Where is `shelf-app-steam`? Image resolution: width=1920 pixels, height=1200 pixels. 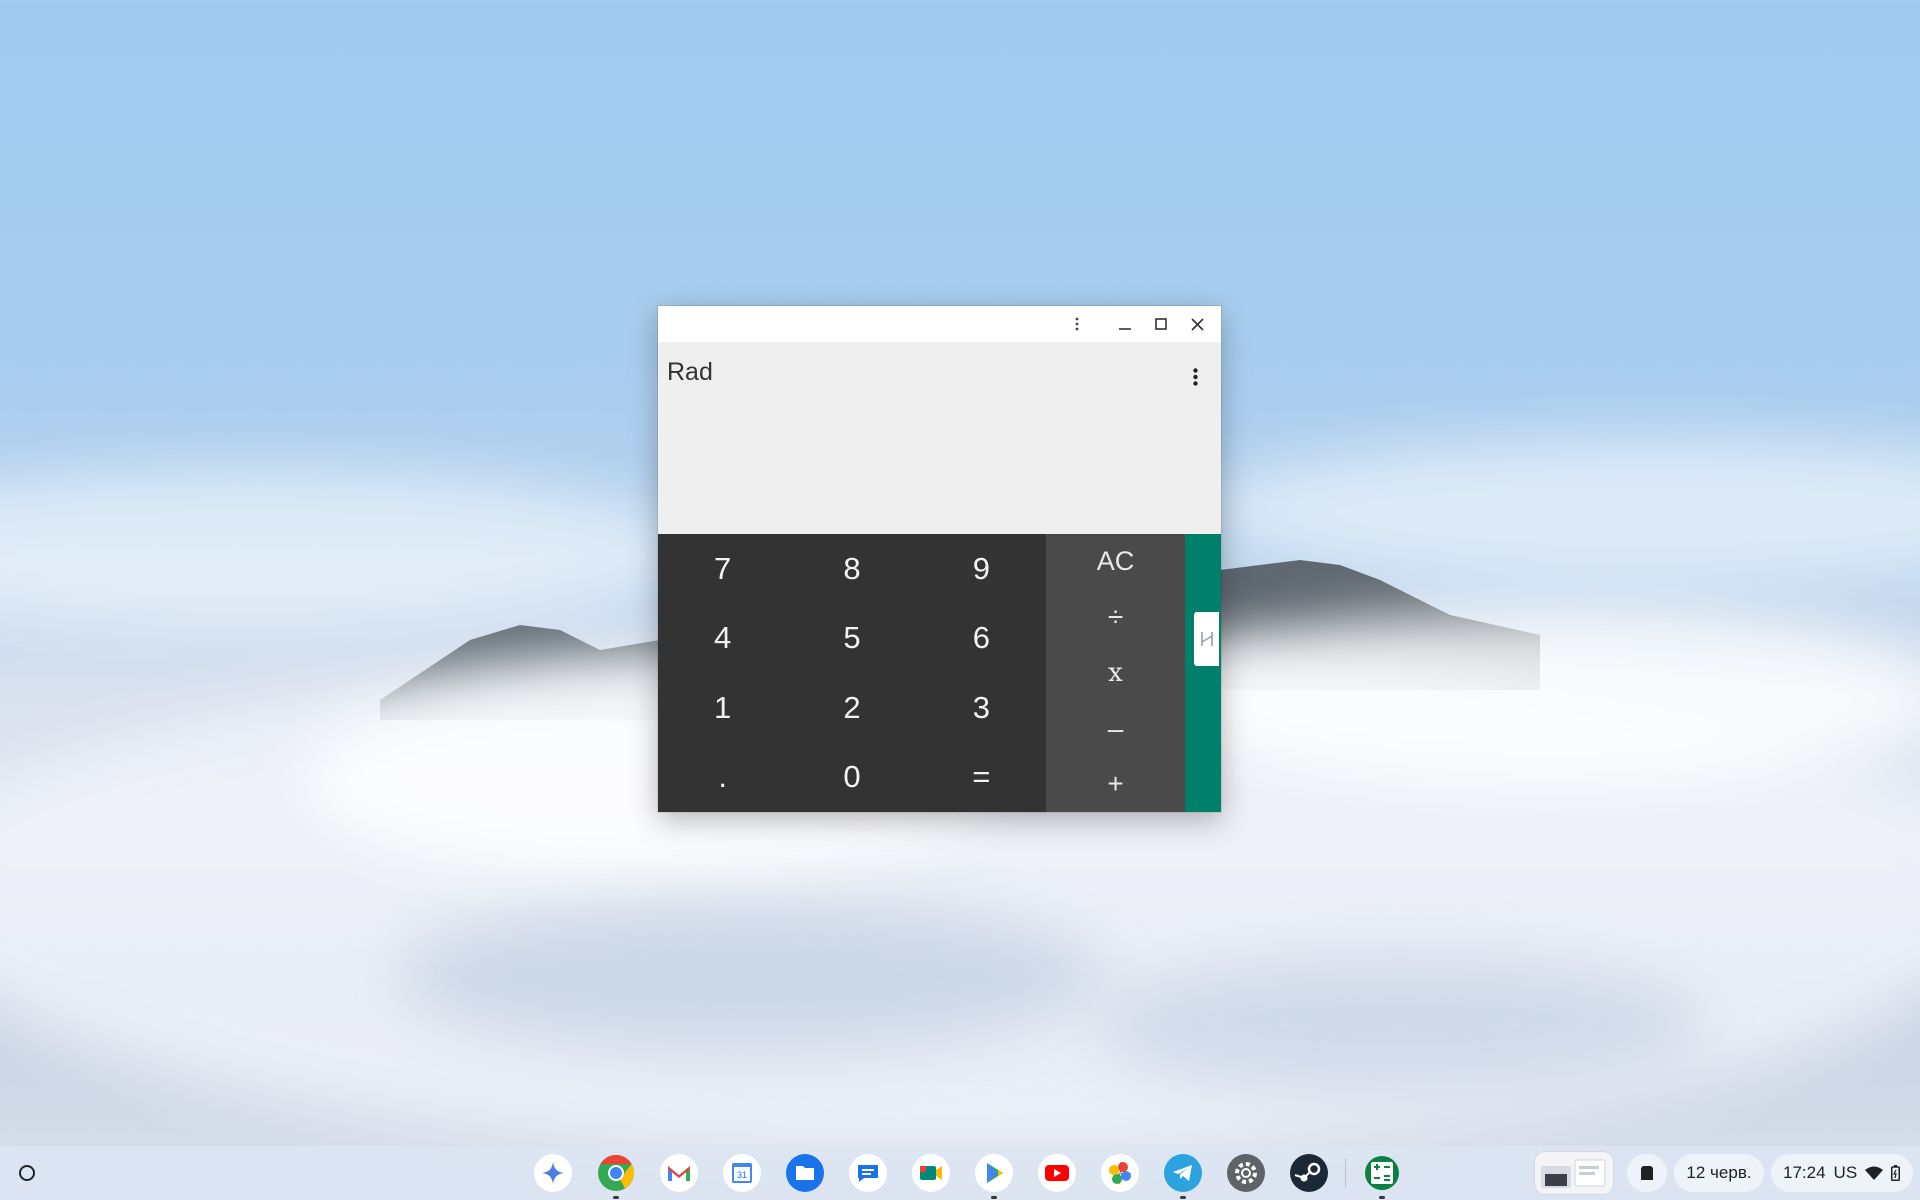 shelf-app-steam is located at coordinates (1309, 1173).